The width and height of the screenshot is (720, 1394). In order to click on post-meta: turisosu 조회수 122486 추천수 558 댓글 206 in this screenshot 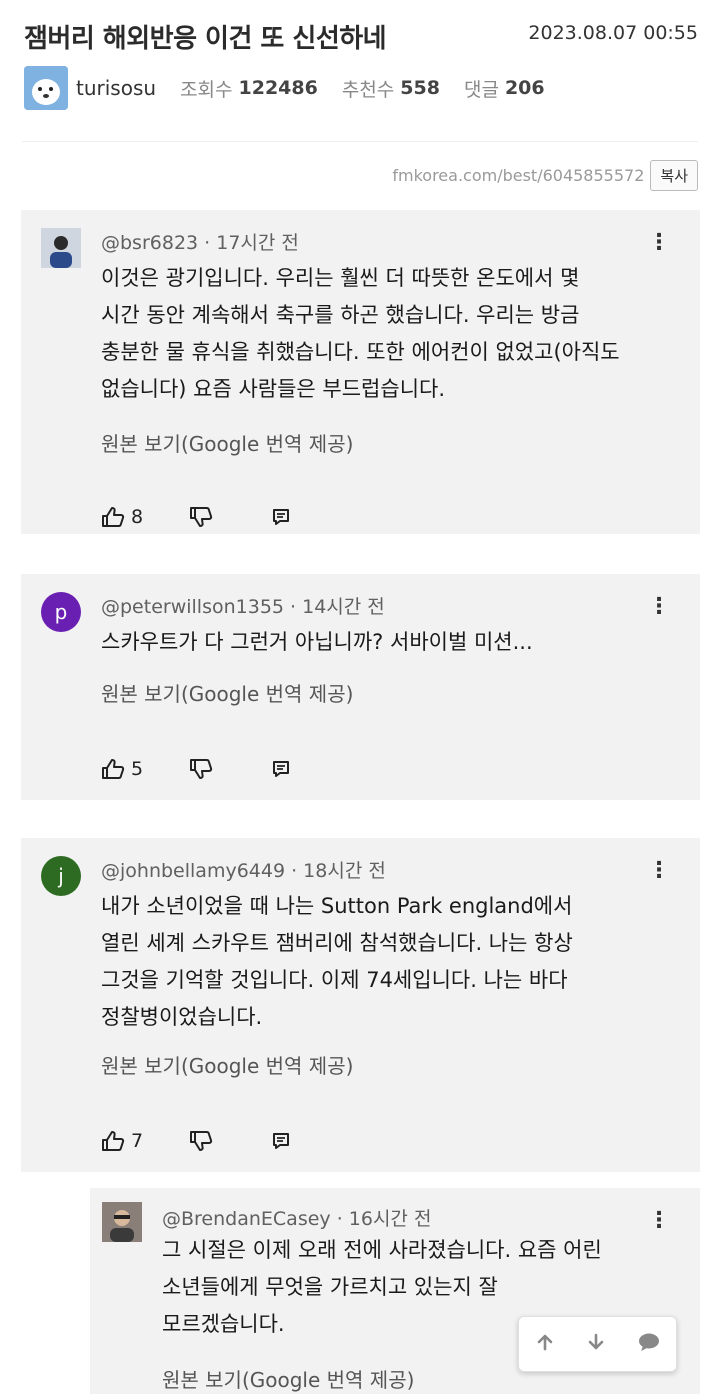, I will do `click(284, 88)`.